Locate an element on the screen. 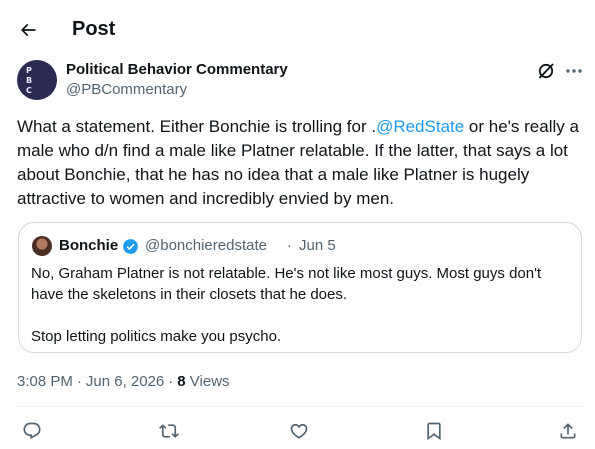 The width and height of the screenshot is (595, 449). repost-icon is located at coordinates (169, 431).